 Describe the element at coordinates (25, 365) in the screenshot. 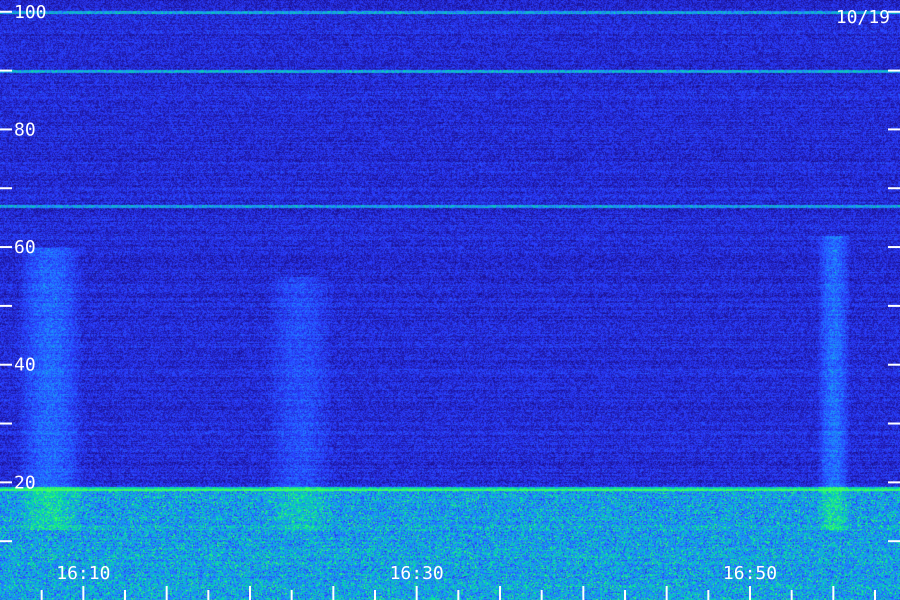

I see `y-tick-label: 40` at that location.